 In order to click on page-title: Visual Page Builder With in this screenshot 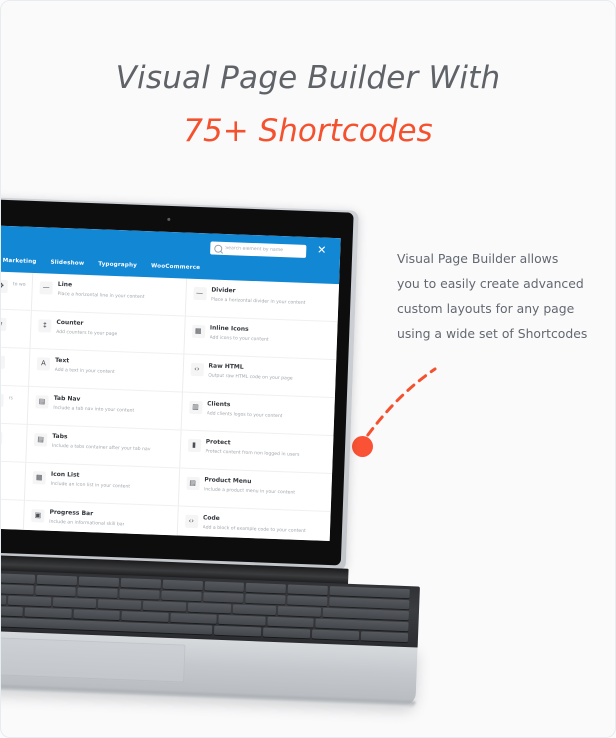, I will do `click(308, 78)`.